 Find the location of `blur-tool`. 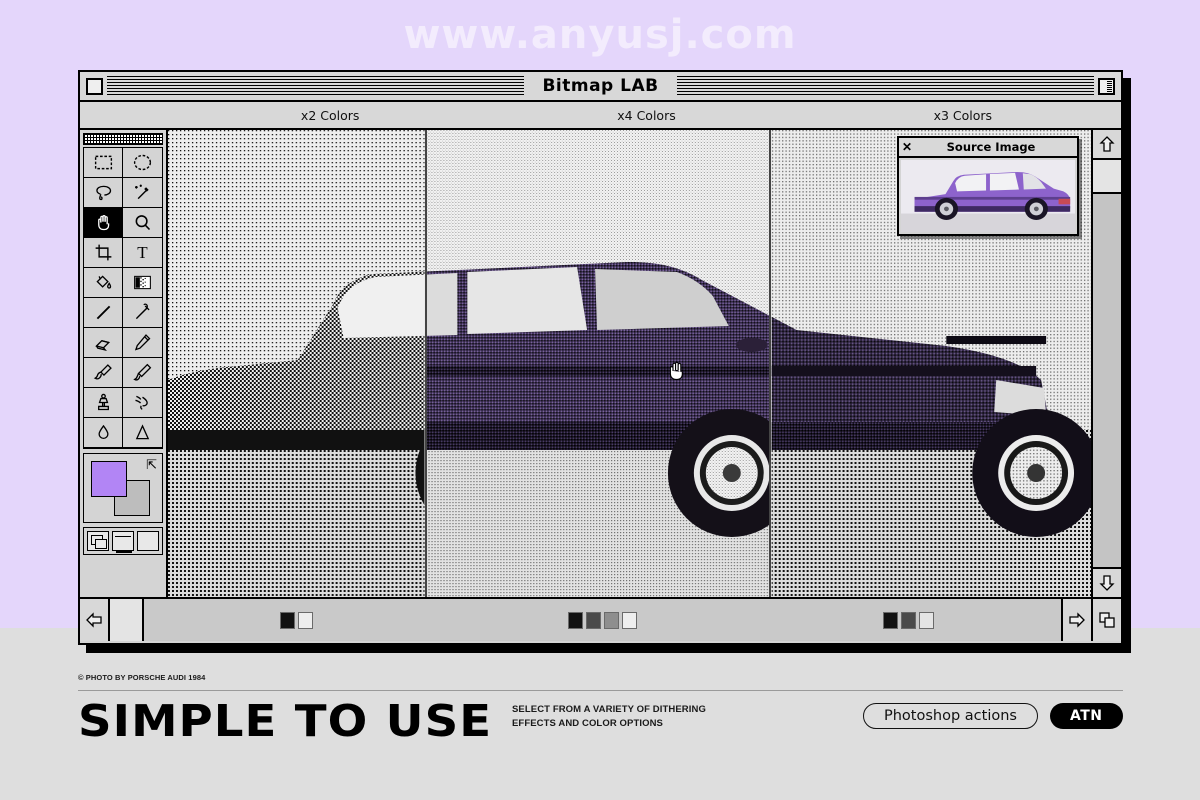

blur-tool is located at coordinates (103, 433).